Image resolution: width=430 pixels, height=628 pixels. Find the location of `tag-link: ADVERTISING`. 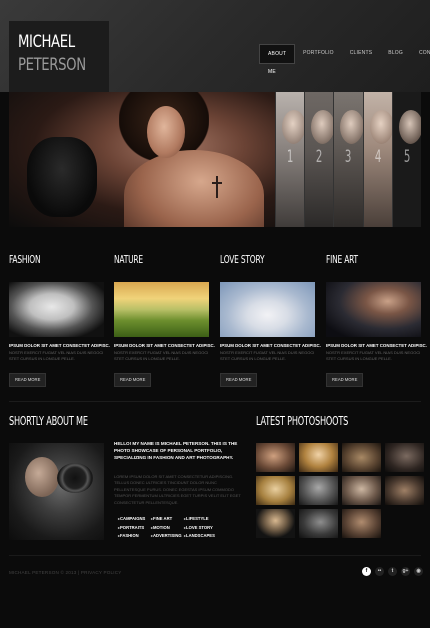

tag-link: ADVERTISING is located at coordinates (167, 535).